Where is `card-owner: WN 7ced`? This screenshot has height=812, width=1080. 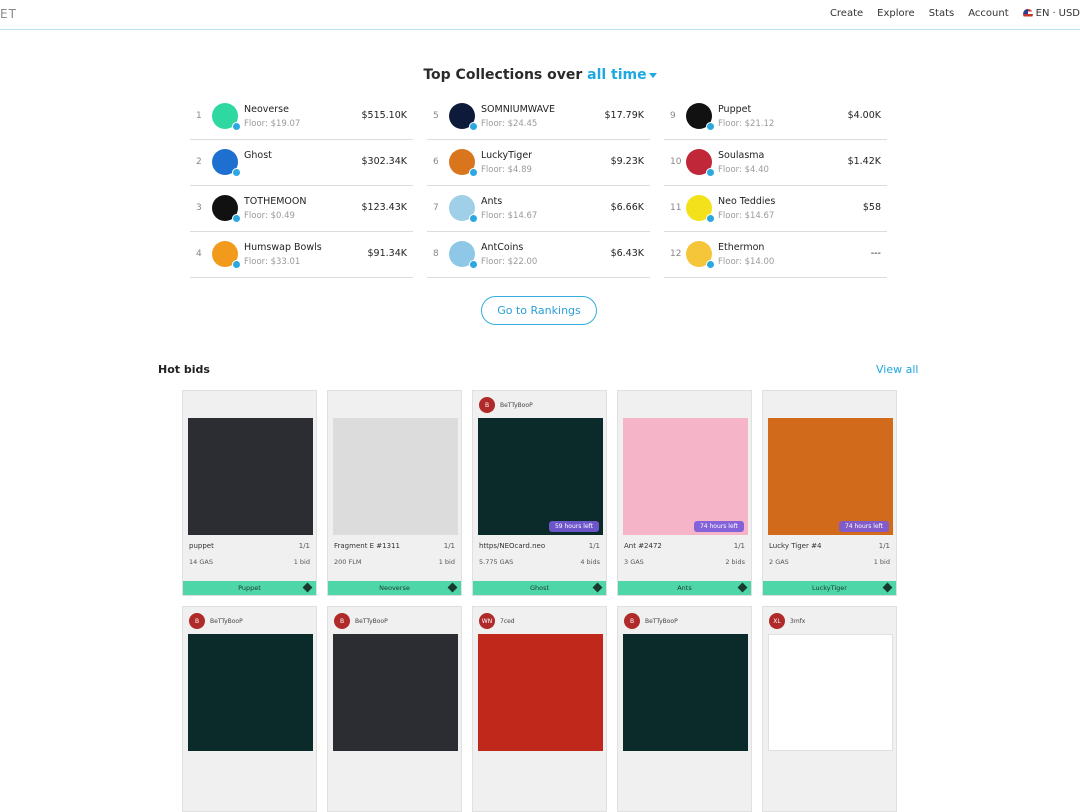 card-owner: WN 7ced is located at coordinates (497, 621).